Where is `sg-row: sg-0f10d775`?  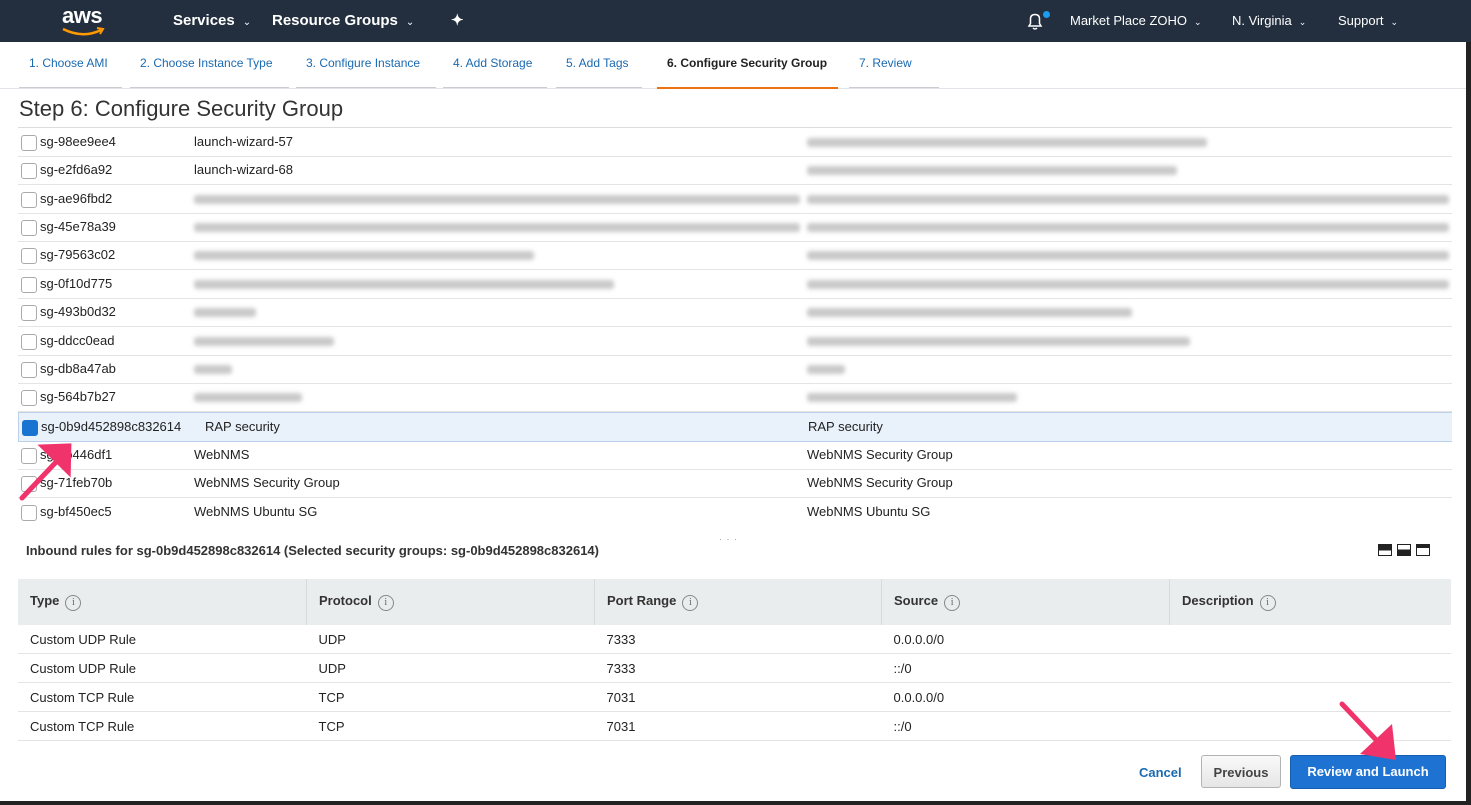 sg-row: sg-0f10d775 is located at coordinates (735, 284).